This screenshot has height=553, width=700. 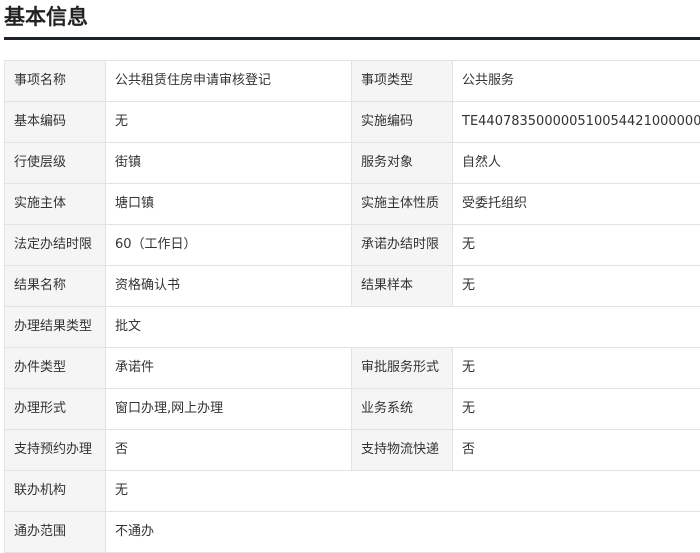 I want to click on field-label: 办理结果类型, so click(x=55, y=327).